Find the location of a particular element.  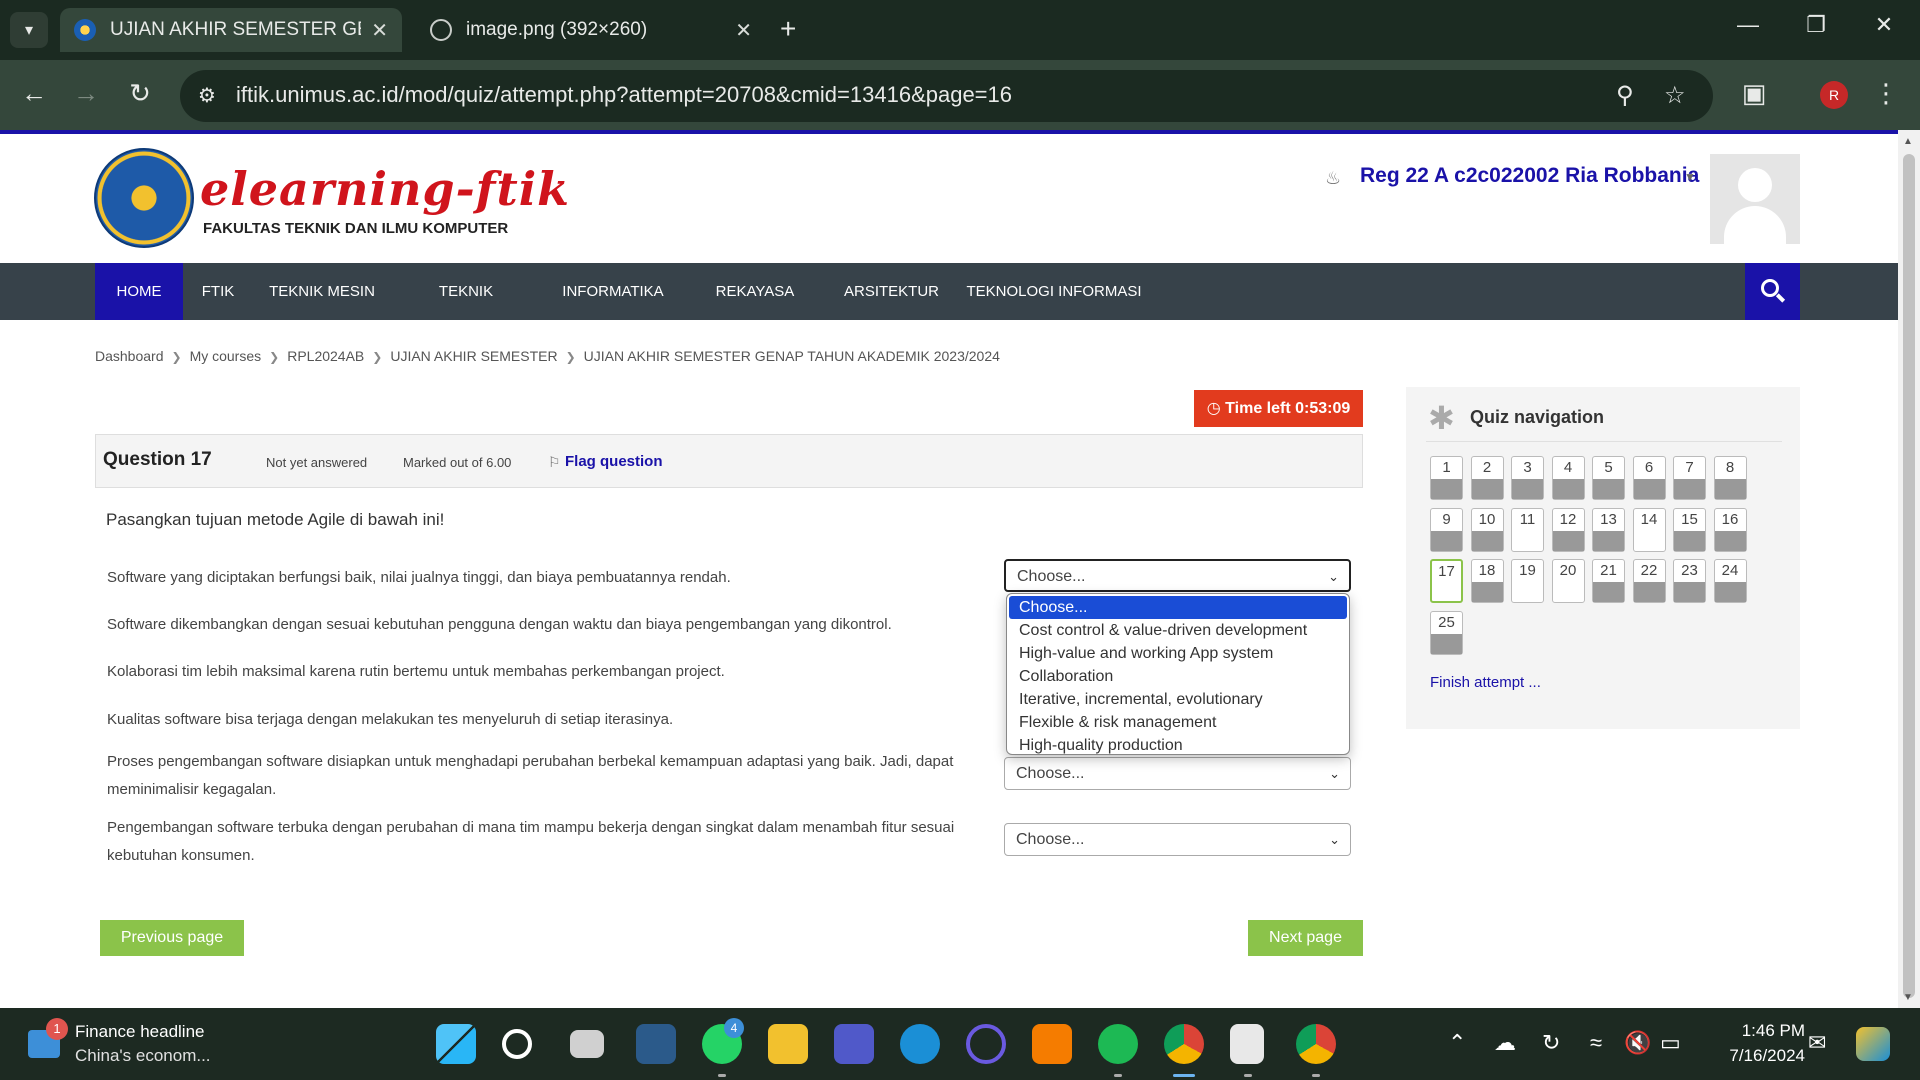

minimize-icon: — is located at coordinates (1748, 25).